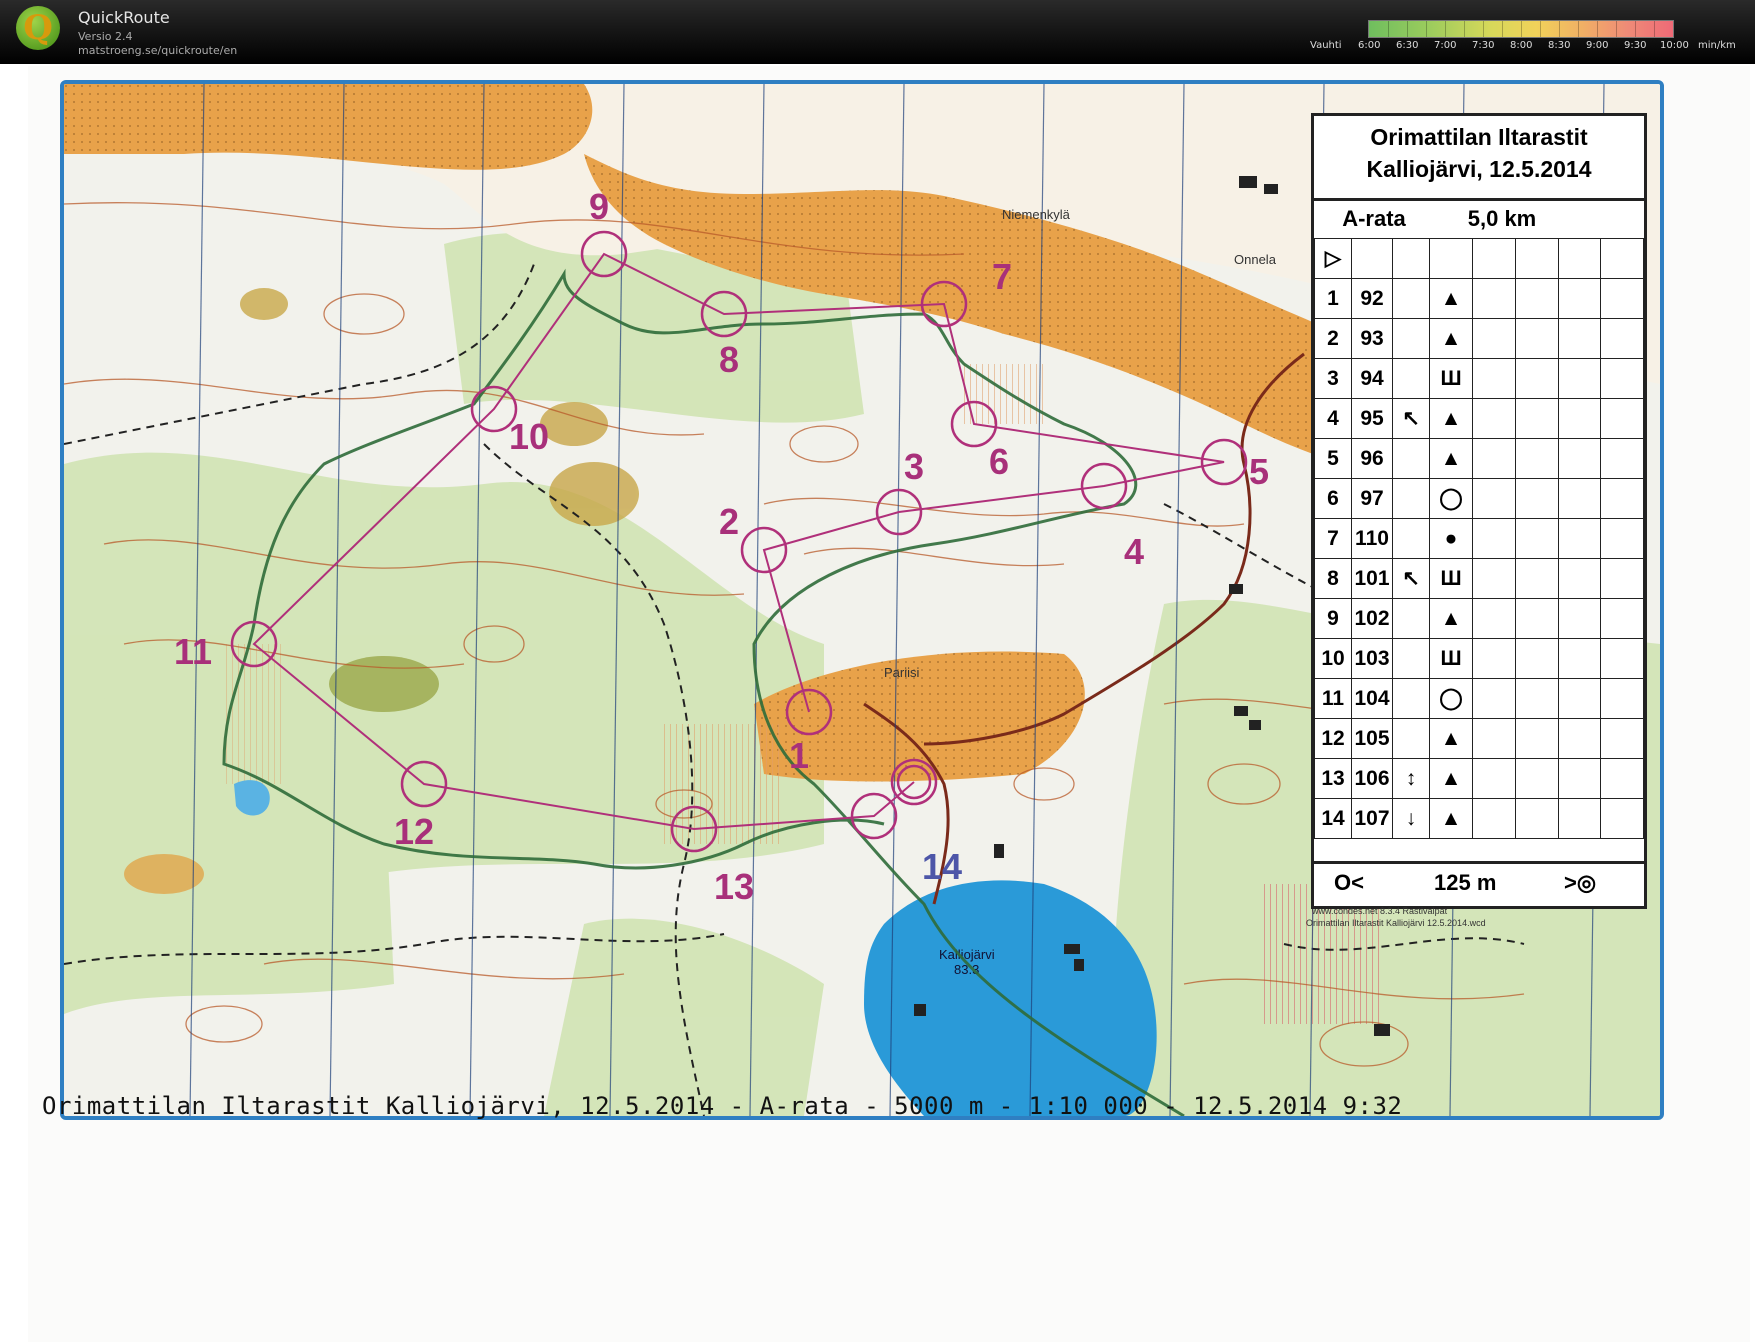 This screenshot has width=1755, height=1342. What do you see at coordinates (124, 17) in the screenshot?
I see `app-title: QuickRoute` at bounding box center [124, 17].